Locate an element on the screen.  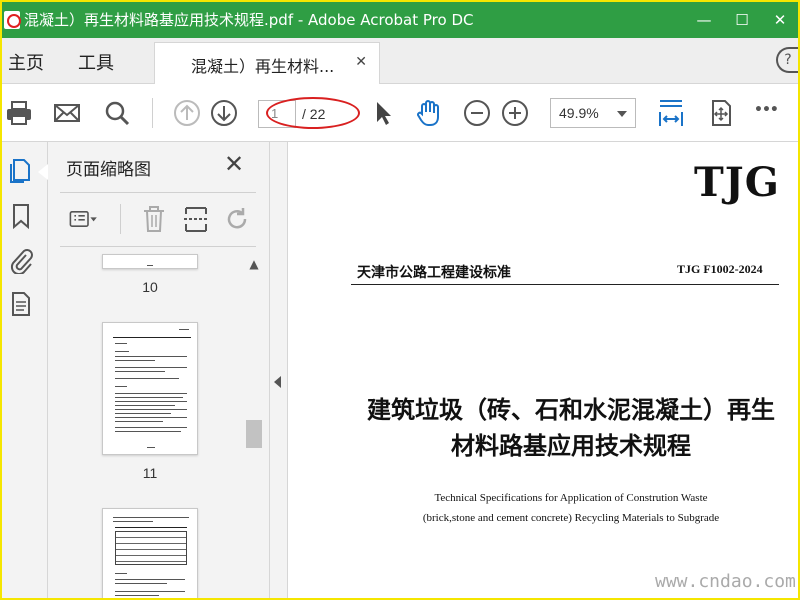
trash-icon is located at coordinates (154, 219).